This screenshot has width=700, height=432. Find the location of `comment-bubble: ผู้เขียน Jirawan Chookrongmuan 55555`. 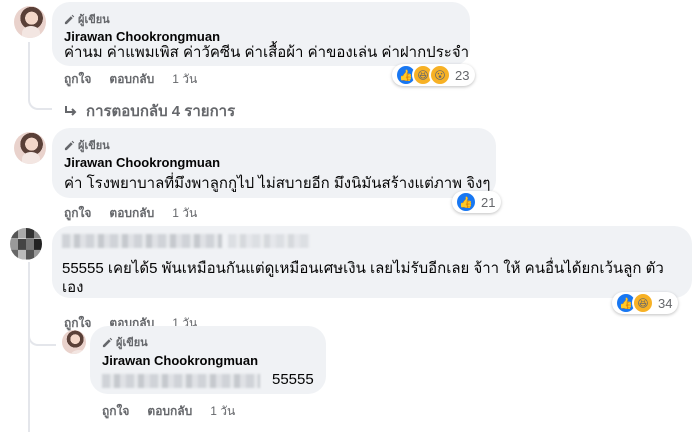

comment-bubble: ผู้เขียน Jirawan Chookrongmuan 55555 is located at coordinates (208, 360).